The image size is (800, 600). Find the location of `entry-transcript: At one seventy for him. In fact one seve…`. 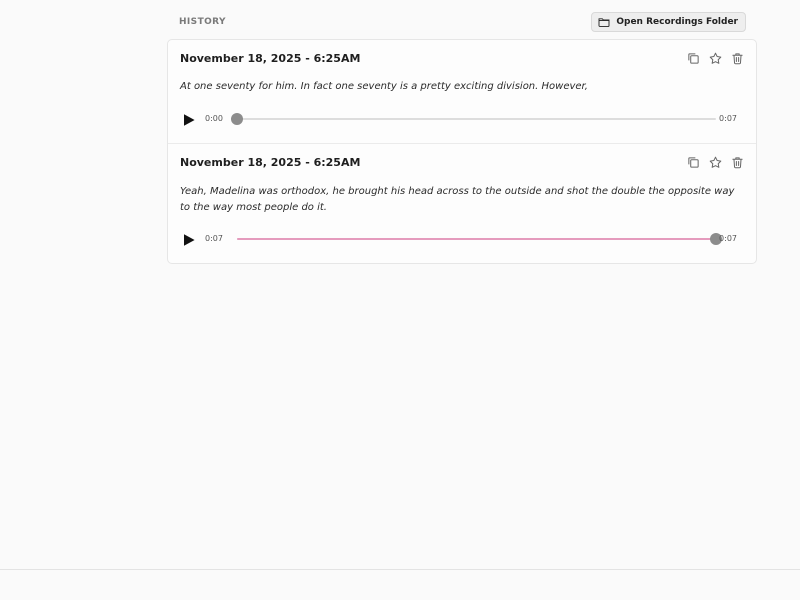

entry-transcript: At one seventy for him. In fact one seve… is located at coordinates (384, 86).